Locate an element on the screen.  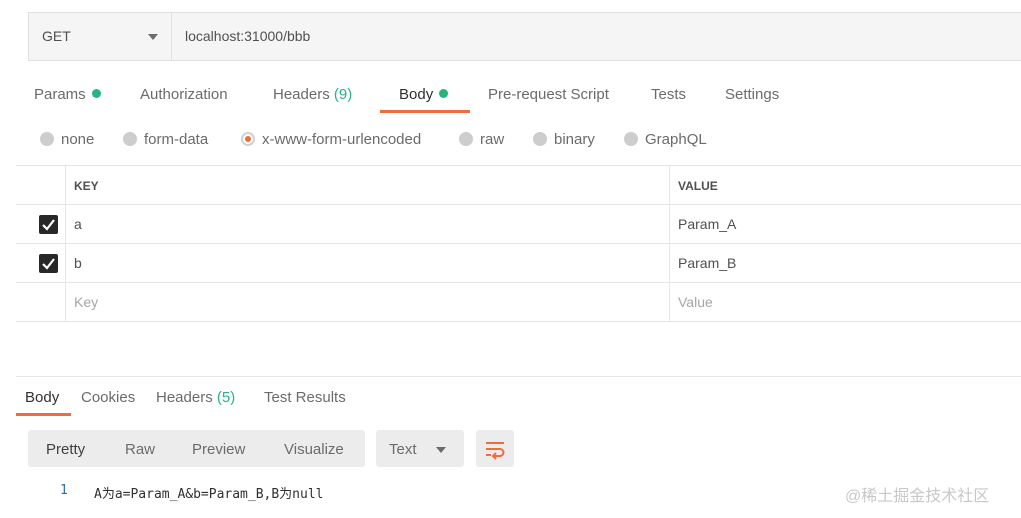
table-header-row: KEY VALUE is located at coordinates (518, 185).